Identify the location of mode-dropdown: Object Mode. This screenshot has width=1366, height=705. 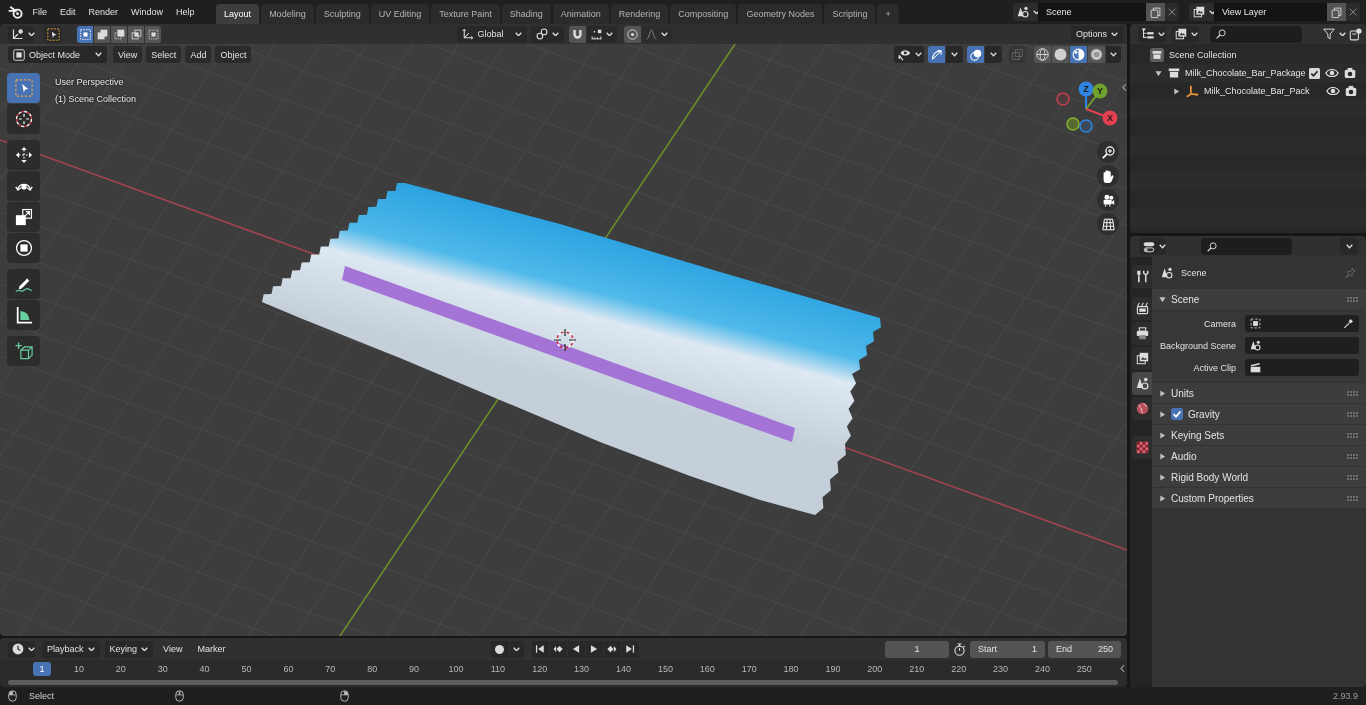
(57, 54).